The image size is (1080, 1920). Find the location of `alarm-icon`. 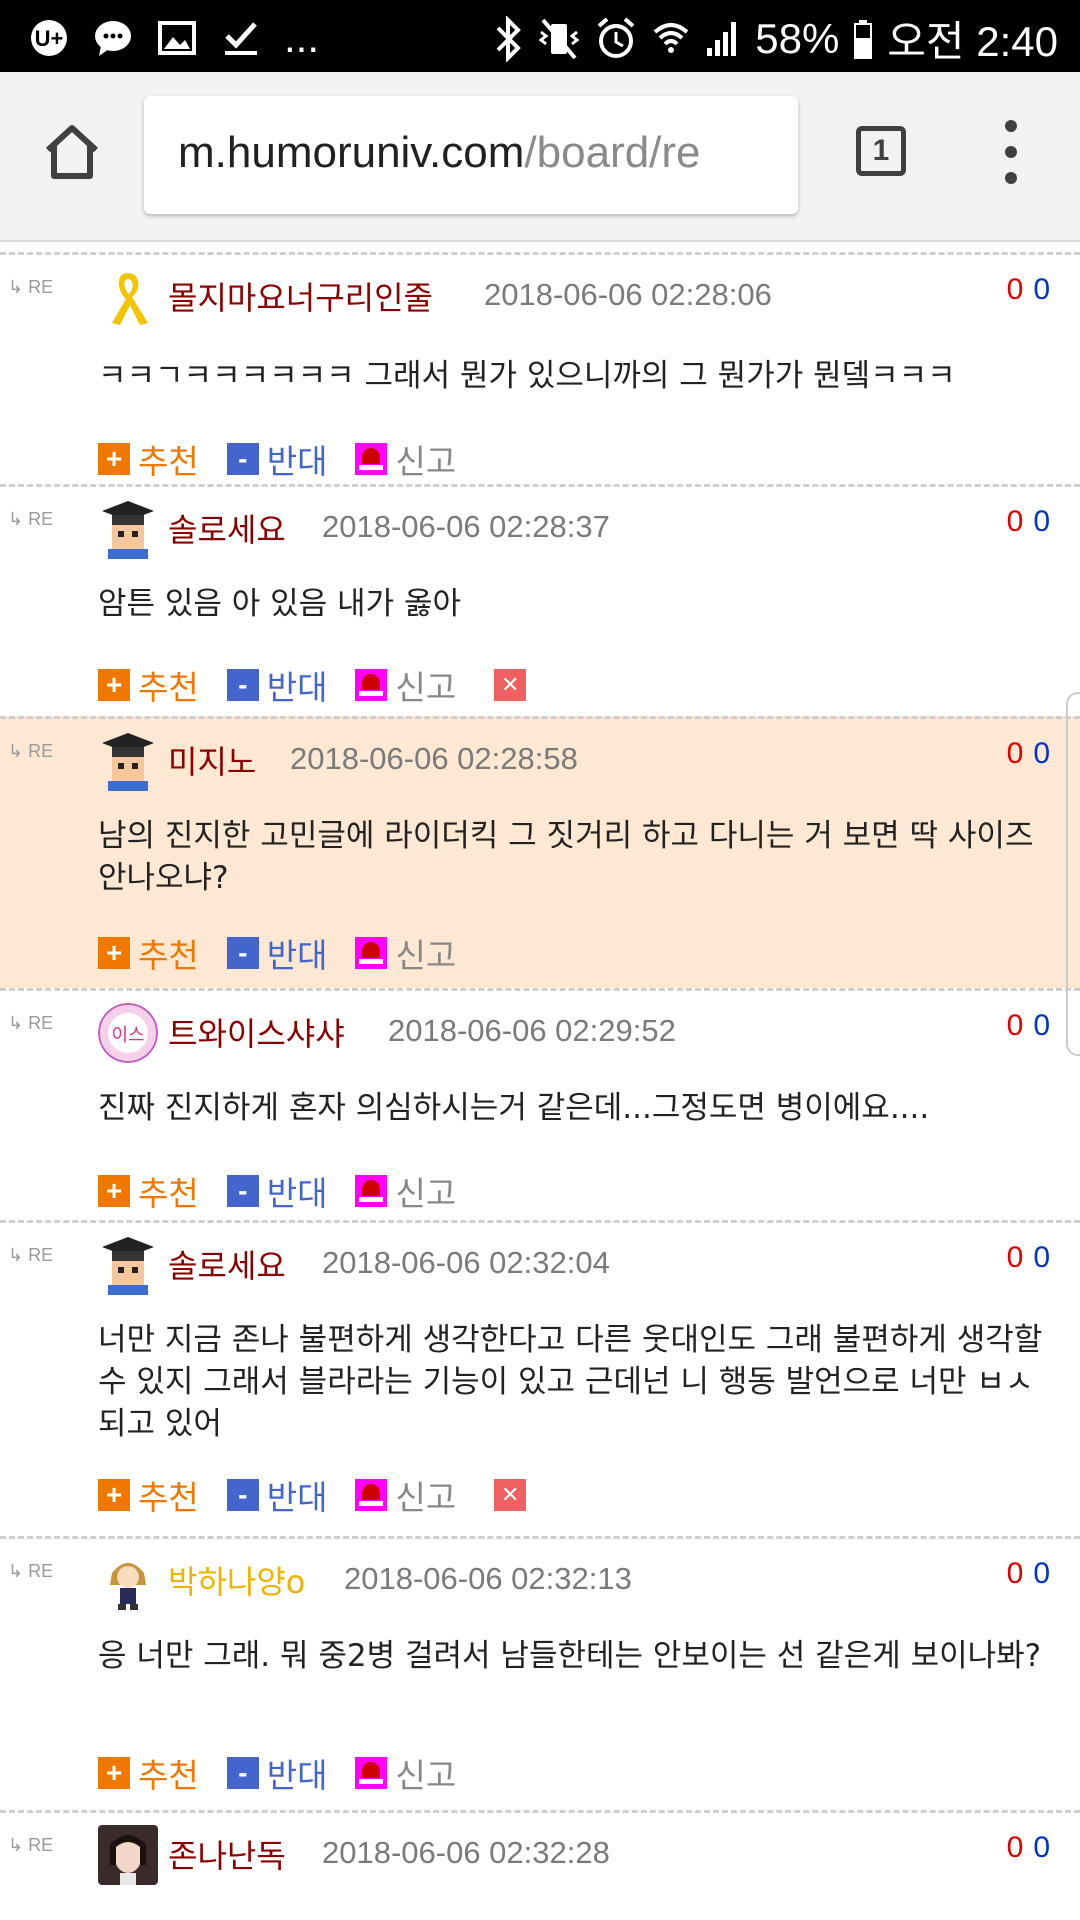

alarm-icon is located at coordinates (616, 37).